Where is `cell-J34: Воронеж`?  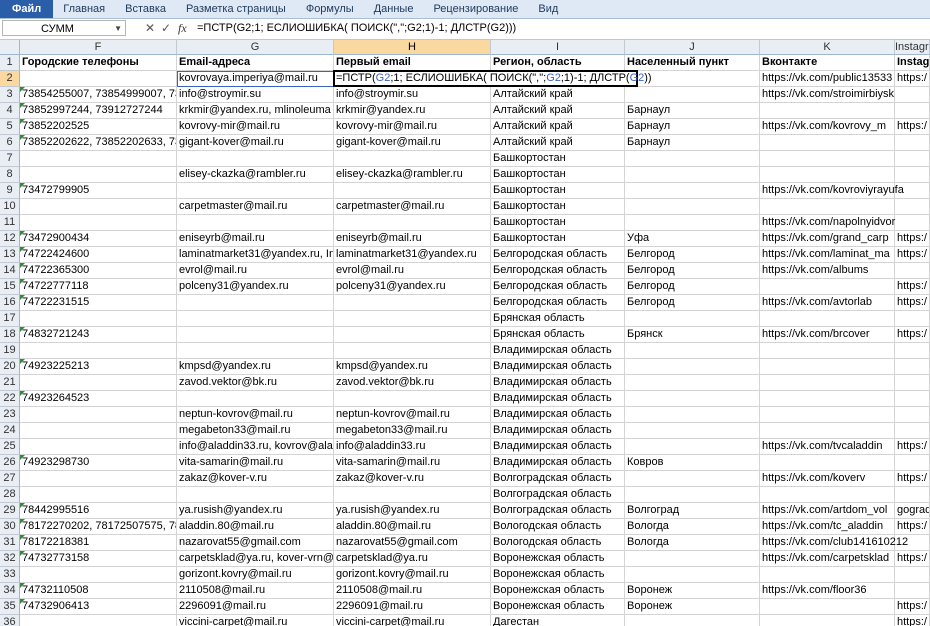
cell-J34: Воронеж is located at coordinates (692, 591).